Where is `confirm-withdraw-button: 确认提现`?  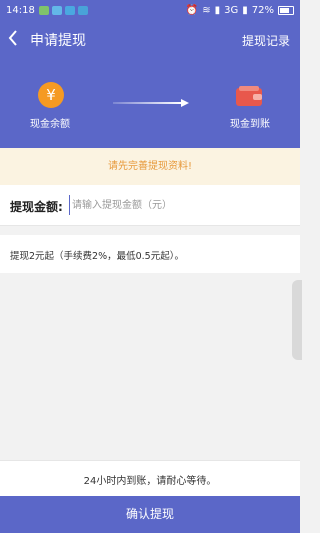 confirm-withdraw-button: 确认提现 is located at coordinates (150, 514).